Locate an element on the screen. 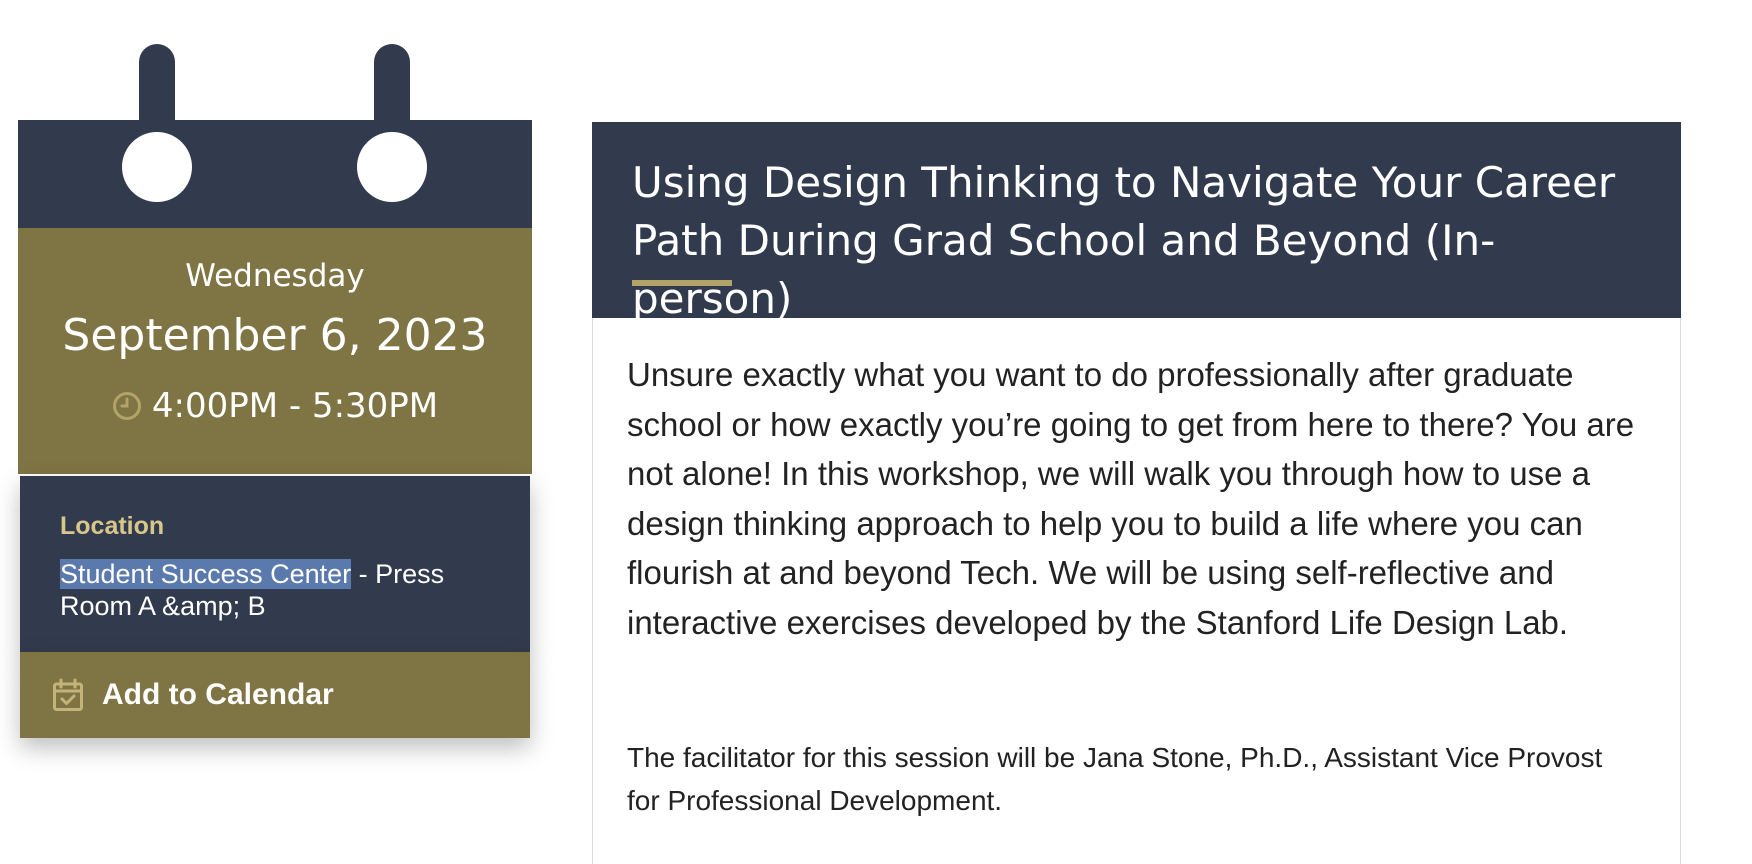 The width and height of the screenshot is (1752, 864). title-underline is located at coordinates (682, 283).